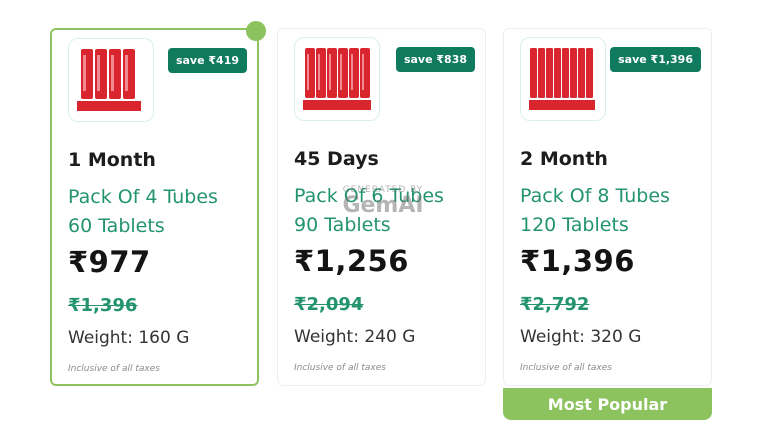 This screenshot has width=758, height=422. What do you see at coordinates (256, 31) in the screenshot?
I see `selected-indicator` at bounding box center [256, 31].